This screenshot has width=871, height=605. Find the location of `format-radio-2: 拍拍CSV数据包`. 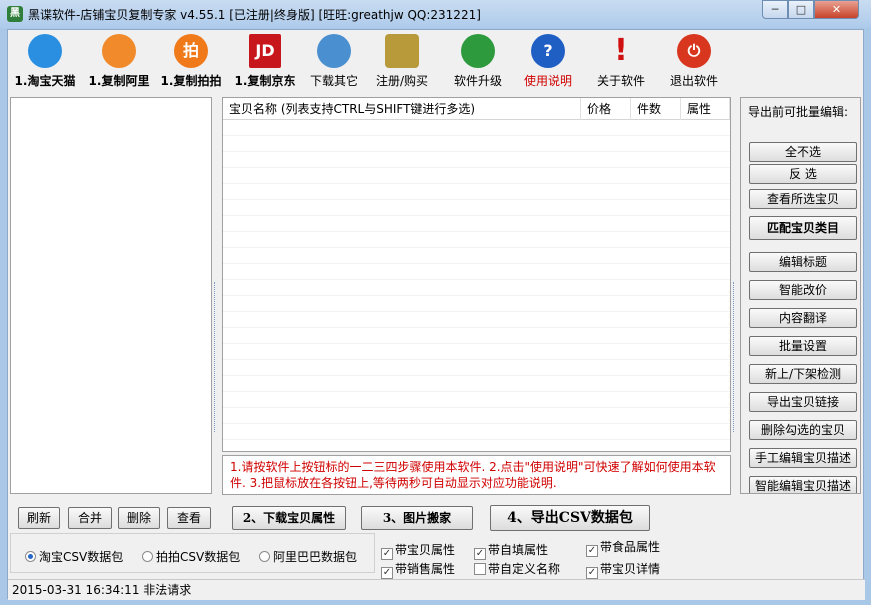

format-radio-2: 拍拍CSV数据包 is located at coordinates (191, 556).